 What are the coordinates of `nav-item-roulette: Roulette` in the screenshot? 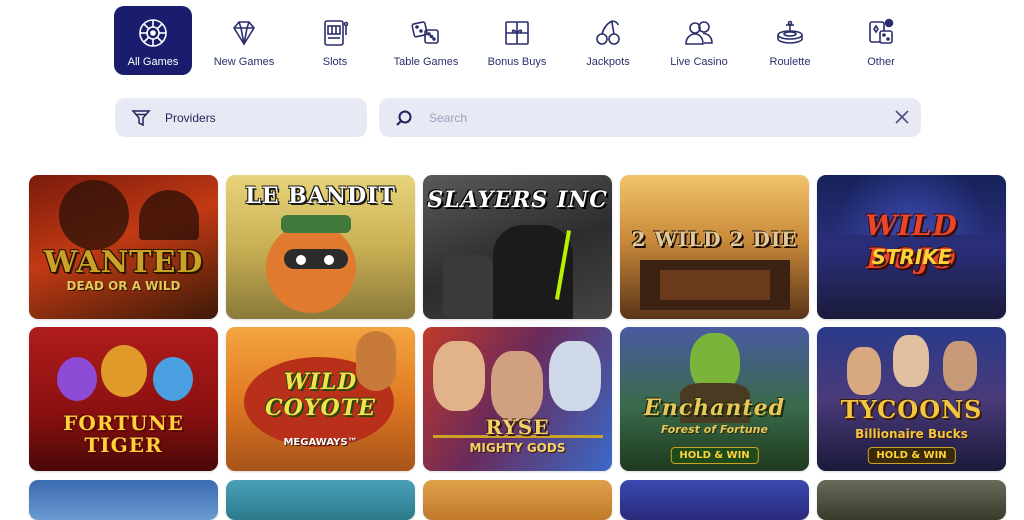 It's located at (790, 40).